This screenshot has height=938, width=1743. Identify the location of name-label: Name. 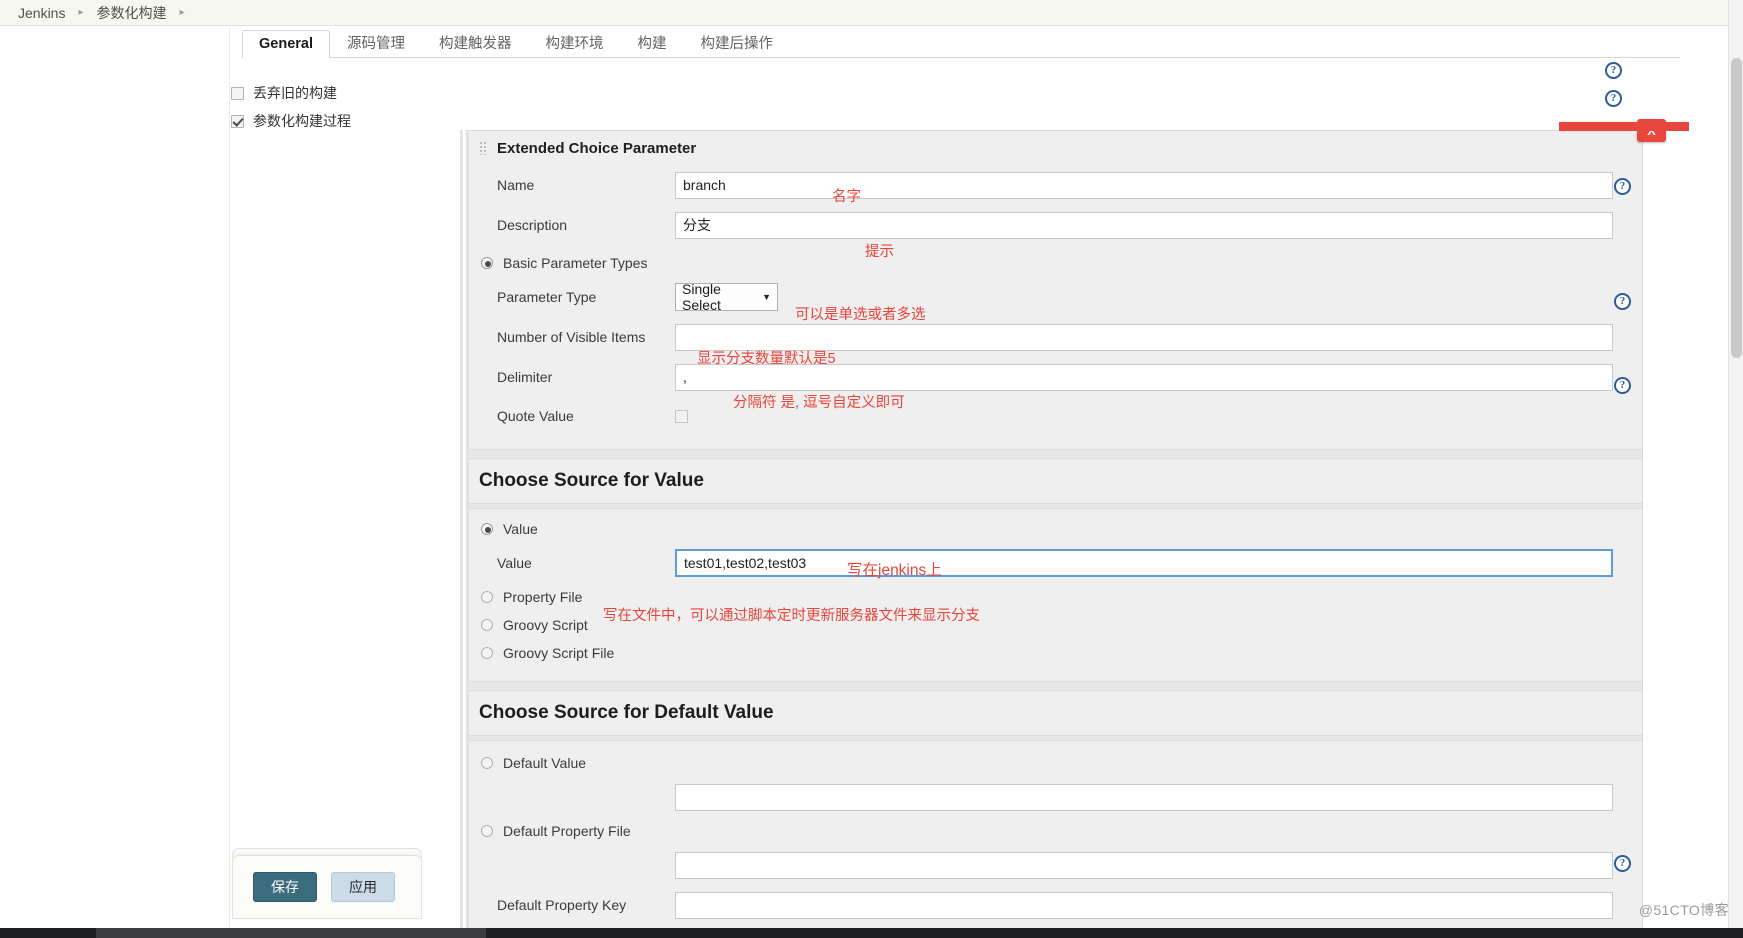
(516, 185).